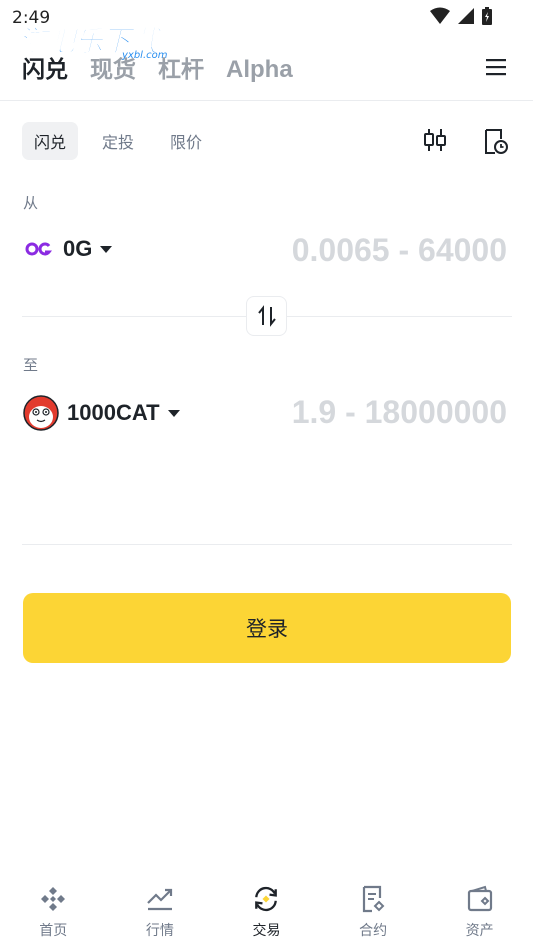 This screenshot has width=533, height=948. What do you see at coordinates (259, 70) in the screenshot?
I see `tab-alpha: Alpha` at bounding box center [259, 70].